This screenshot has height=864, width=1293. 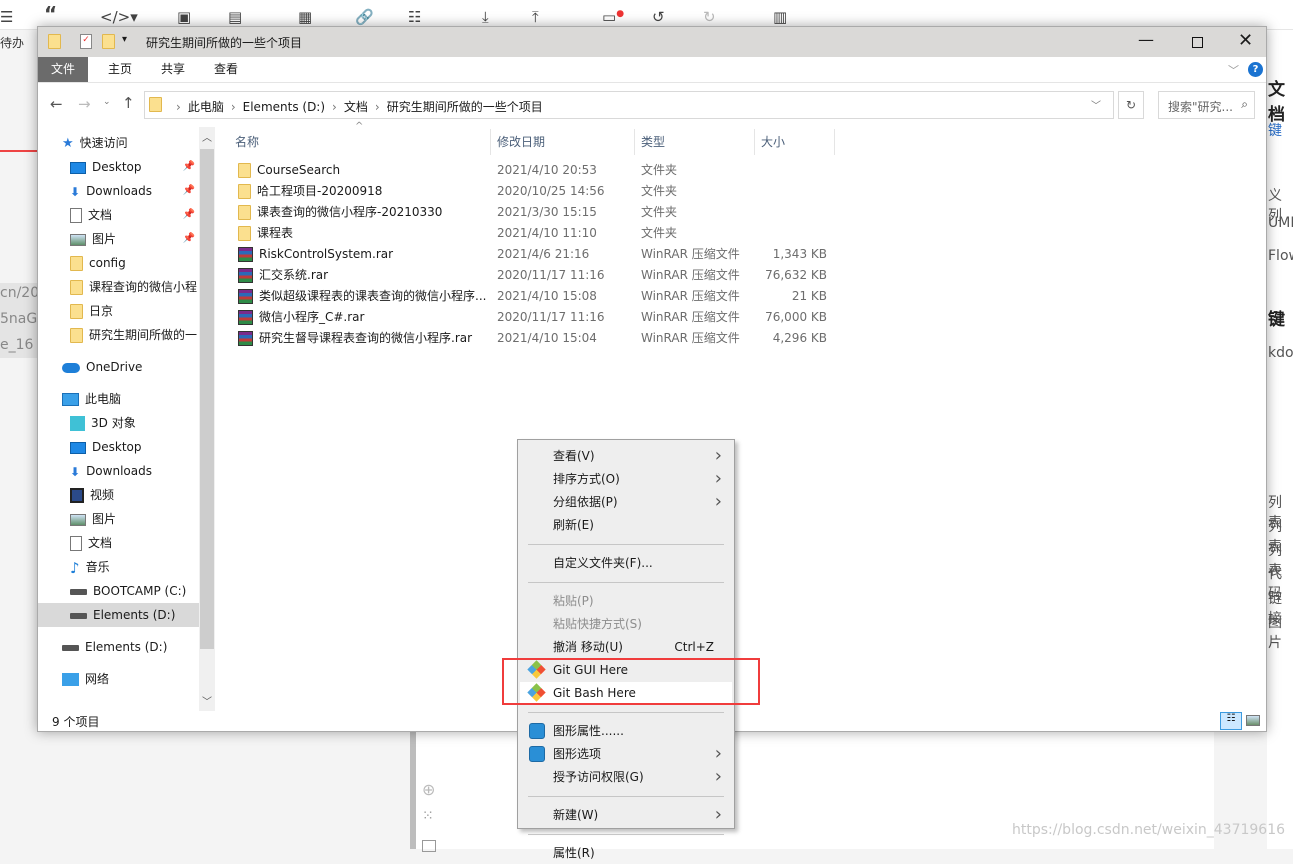 I want to click on breadcrumb-item: Elements (D:), so click(x=284, y=107).